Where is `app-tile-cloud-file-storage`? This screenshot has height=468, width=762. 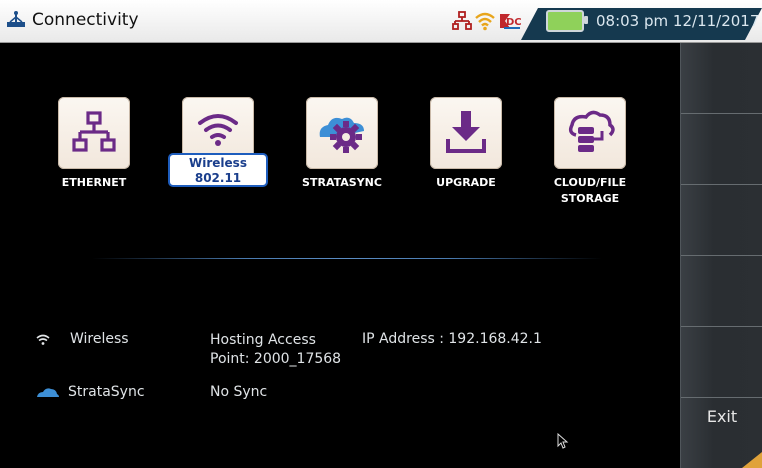 app-tile-cloud-file-storage is located at coordinates (590, 133).